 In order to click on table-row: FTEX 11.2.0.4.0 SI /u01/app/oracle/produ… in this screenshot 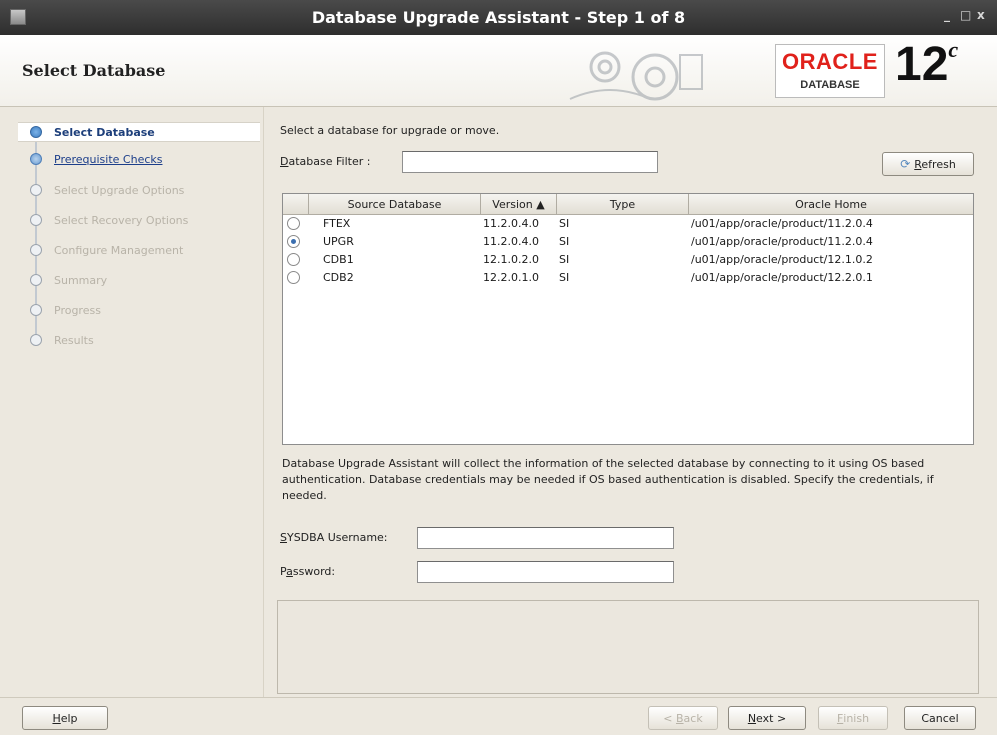, I will do `click(628, 224)`.